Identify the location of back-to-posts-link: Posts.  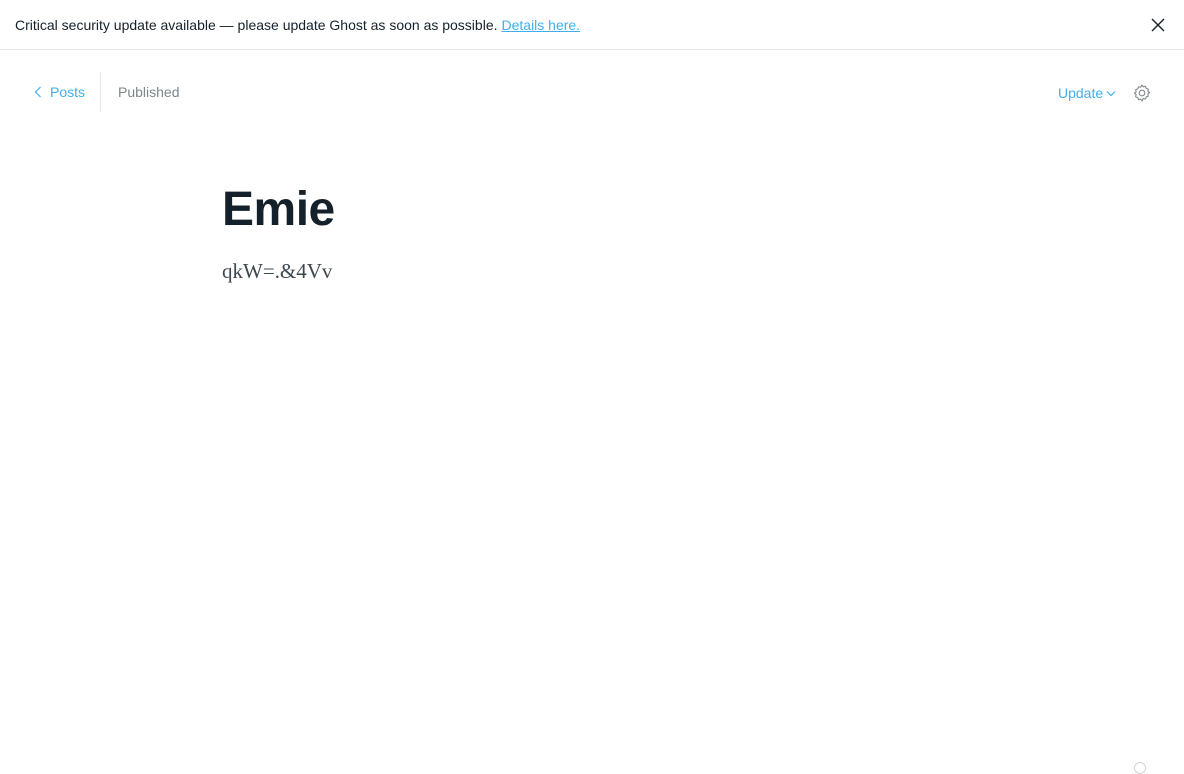
(59, 92).